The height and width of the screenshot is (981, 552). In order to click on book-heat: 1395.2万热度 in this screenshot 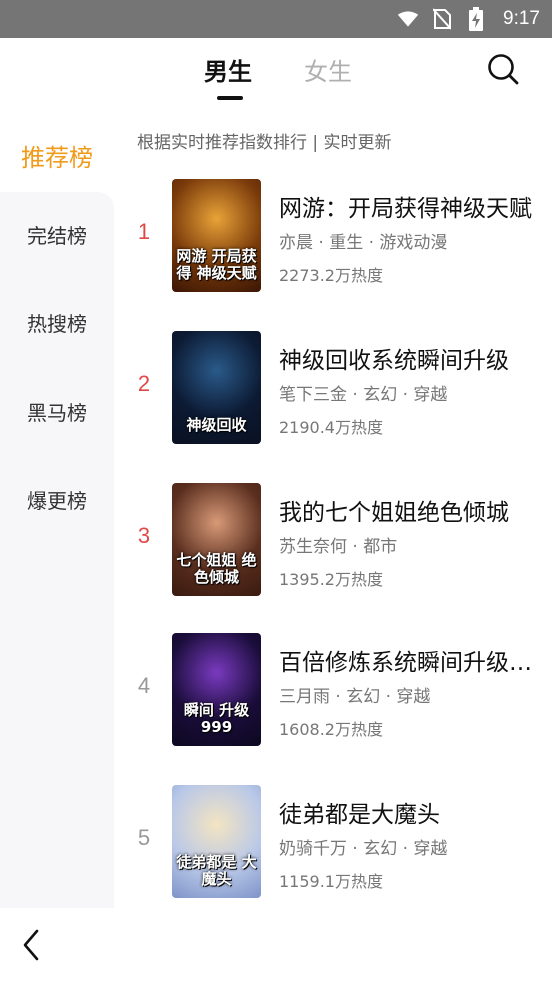, I will do `click(331, 579)`.